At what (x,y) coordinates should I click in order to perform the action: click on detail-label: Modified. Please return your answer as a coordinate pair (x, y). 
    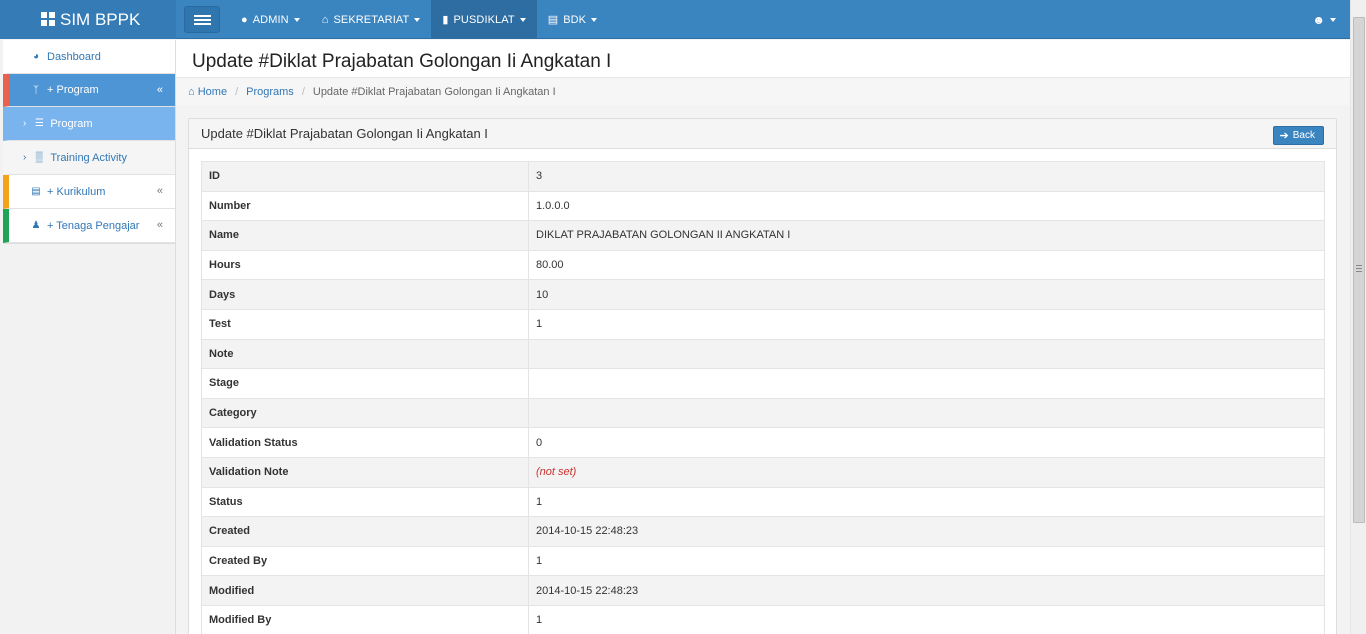
    Looking at the image, I should click on (365, 590).